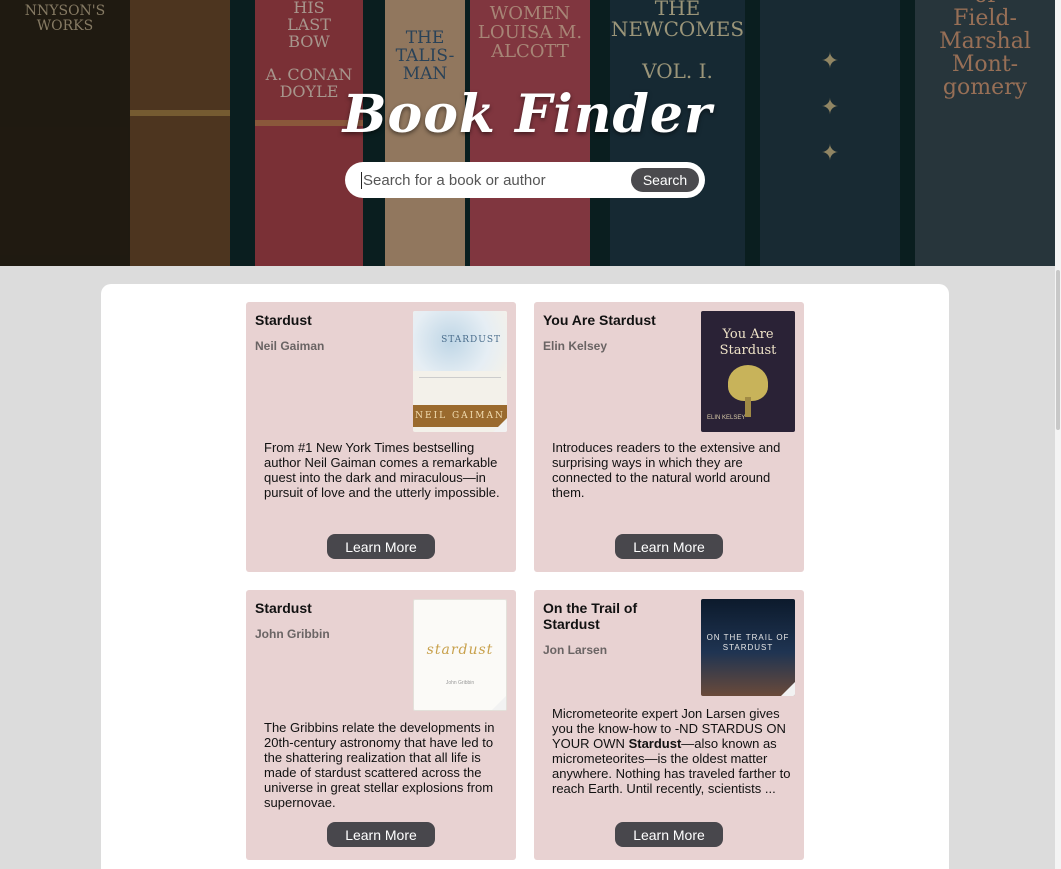 The image size is (1061, 869). Describe the element at coordinates (460, 683) in the screenshot. I see `cover-author: John Gribbin` at that location.